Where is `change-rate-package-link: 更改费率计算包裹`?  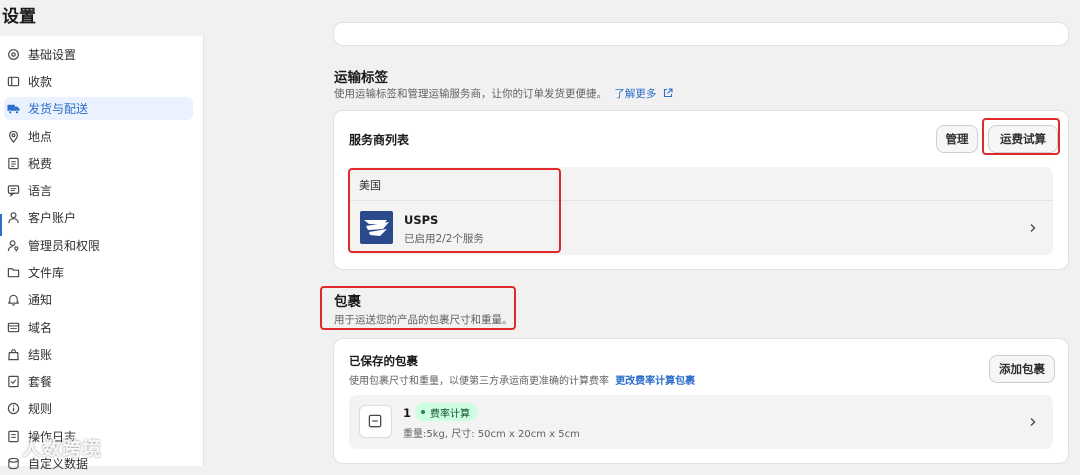
change-rate-package-link: 更改费率计算包裹 is located at coordinates (655, 381).